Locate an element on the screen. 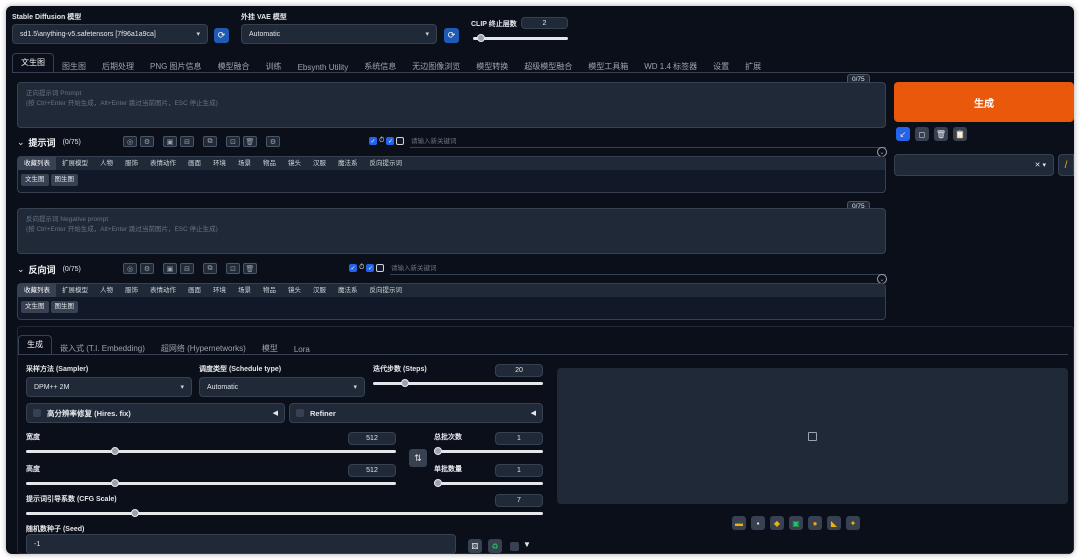 The height and width of the screenshot is (560, 1080). tab-4: 模型融合 is located at coordinates (234, 66).